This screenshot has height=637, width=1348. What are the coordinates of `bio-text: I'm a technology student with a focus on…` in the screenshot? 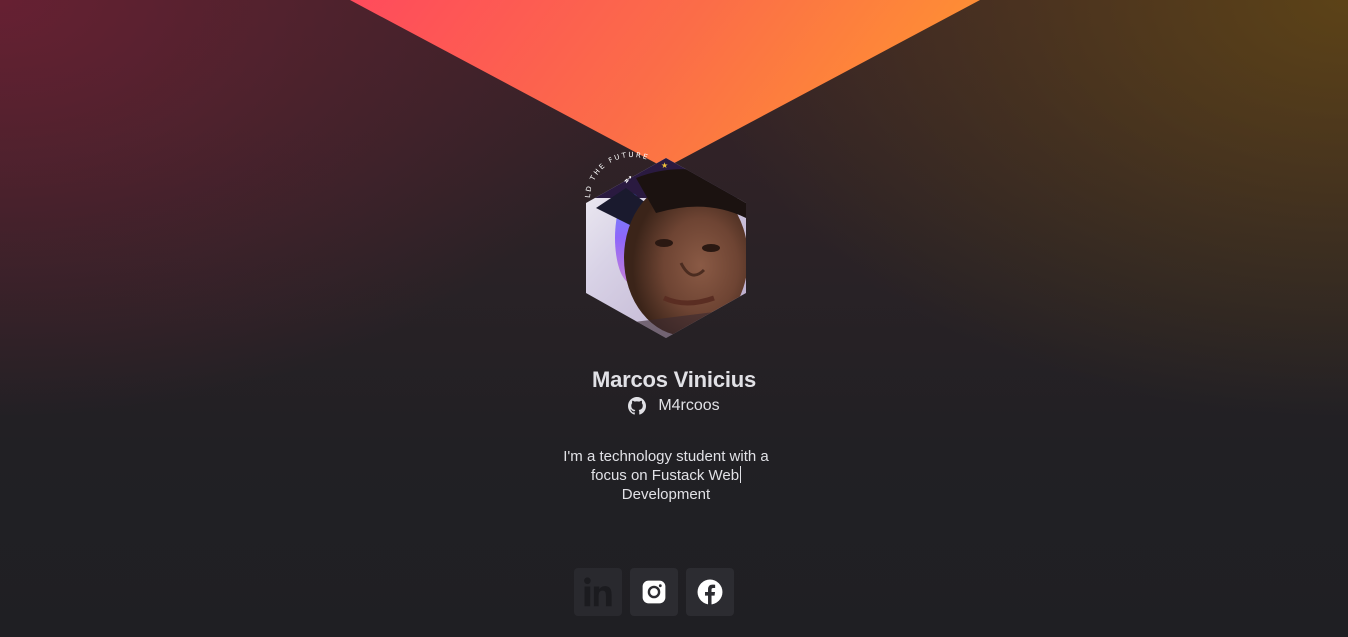 It's located at (666, 475).